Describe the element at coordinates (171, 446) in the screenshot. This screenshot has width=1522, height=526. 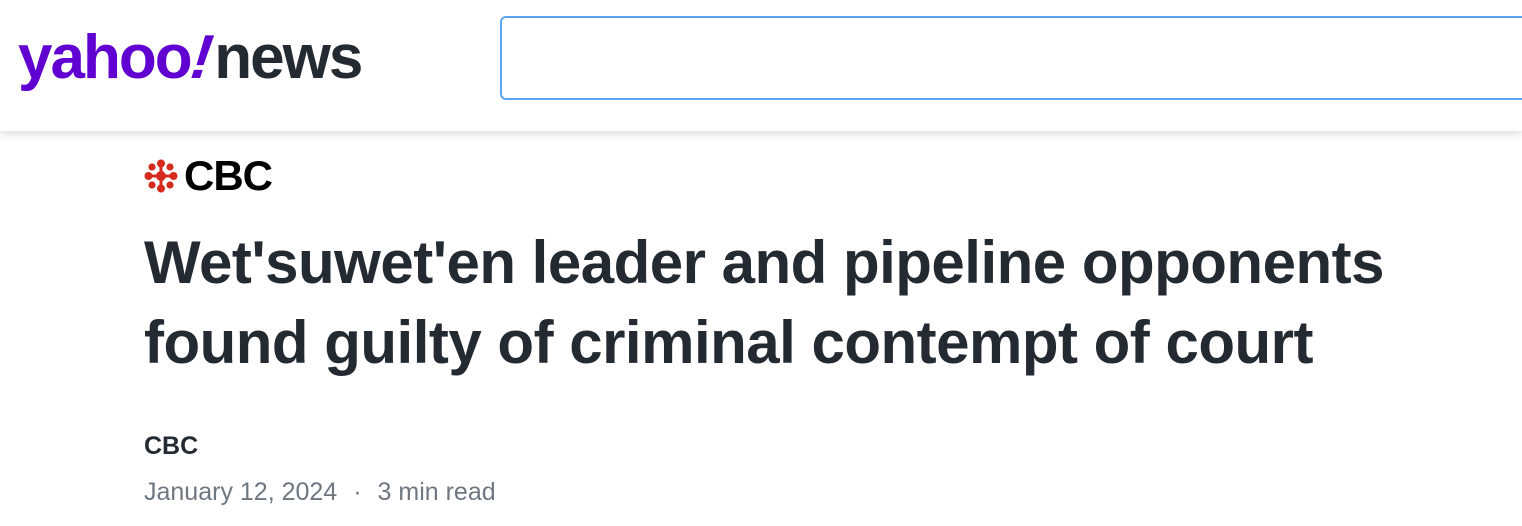
I see `byline: CBC` at that location.